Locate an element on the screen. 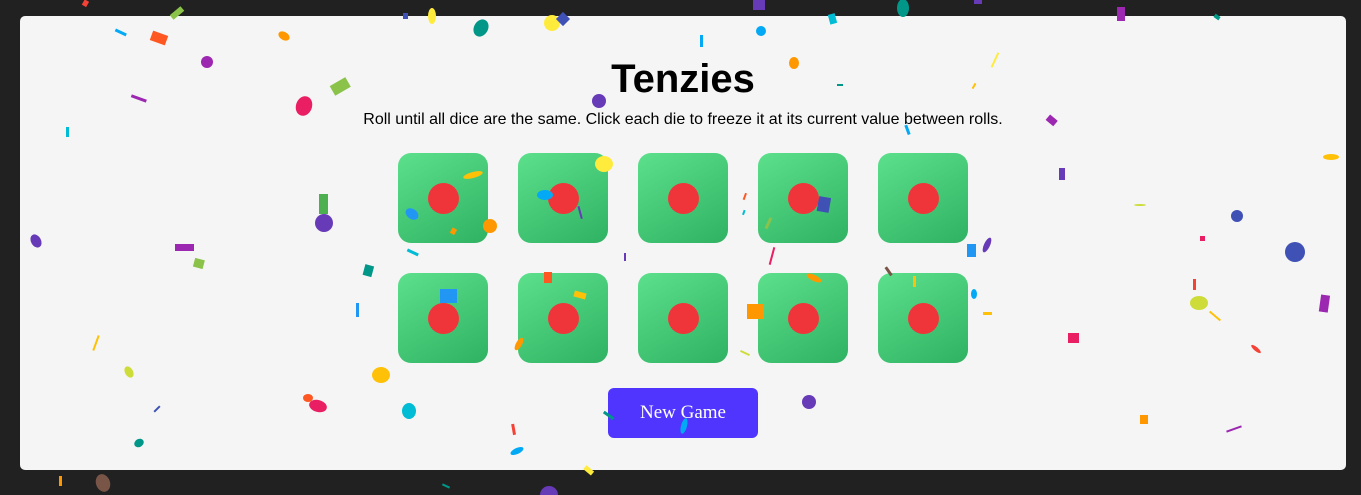 The height and width of the screenshot is (495, 1361). die-10: 1 is located at coordinates (923, 318).